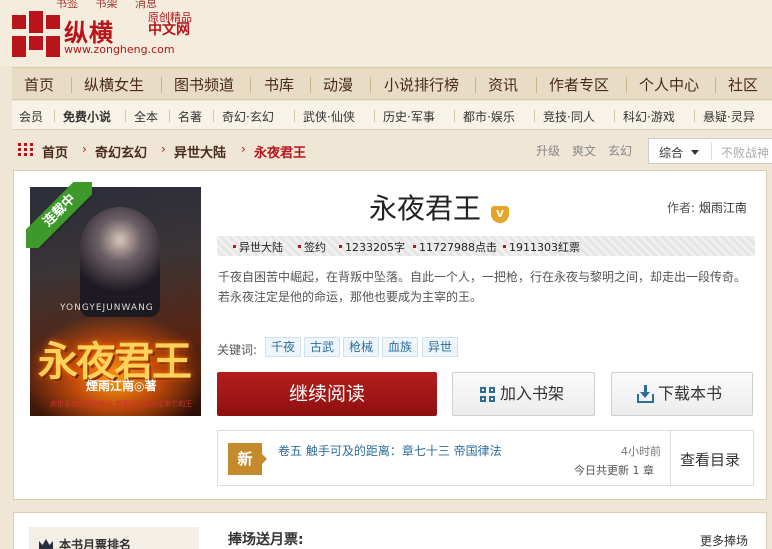  Describe the element at coordinates (392, 150) in the screenshot. I see `breadcrumb: 首页 › 奇幻玄幻 › 异世大陆 › 永夜君王 升级 爽文 玄幻 综合 不败战神` at that location.